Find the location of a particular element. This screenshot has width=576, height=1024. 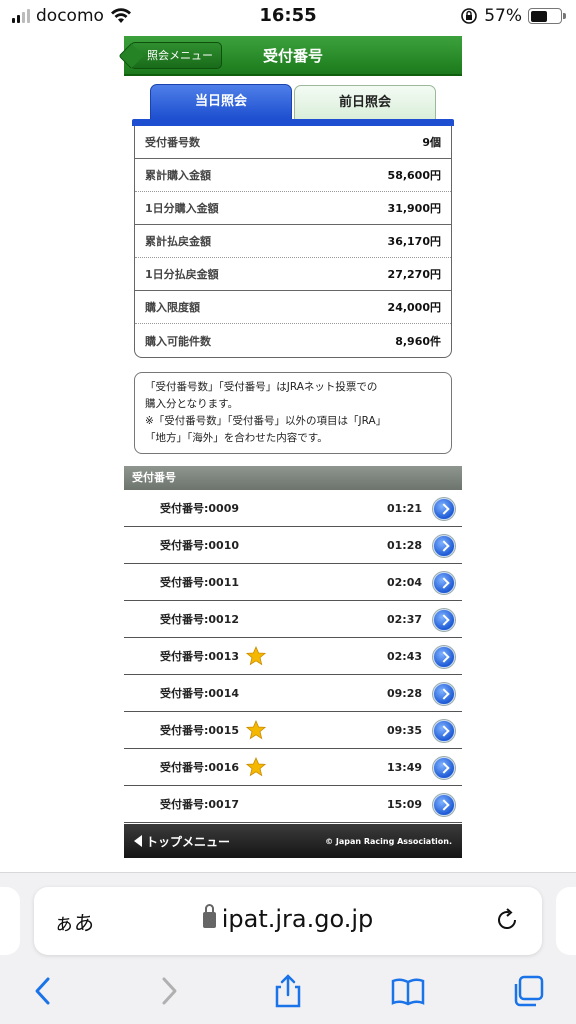

tab-underline is located at coordinates (293, 122).